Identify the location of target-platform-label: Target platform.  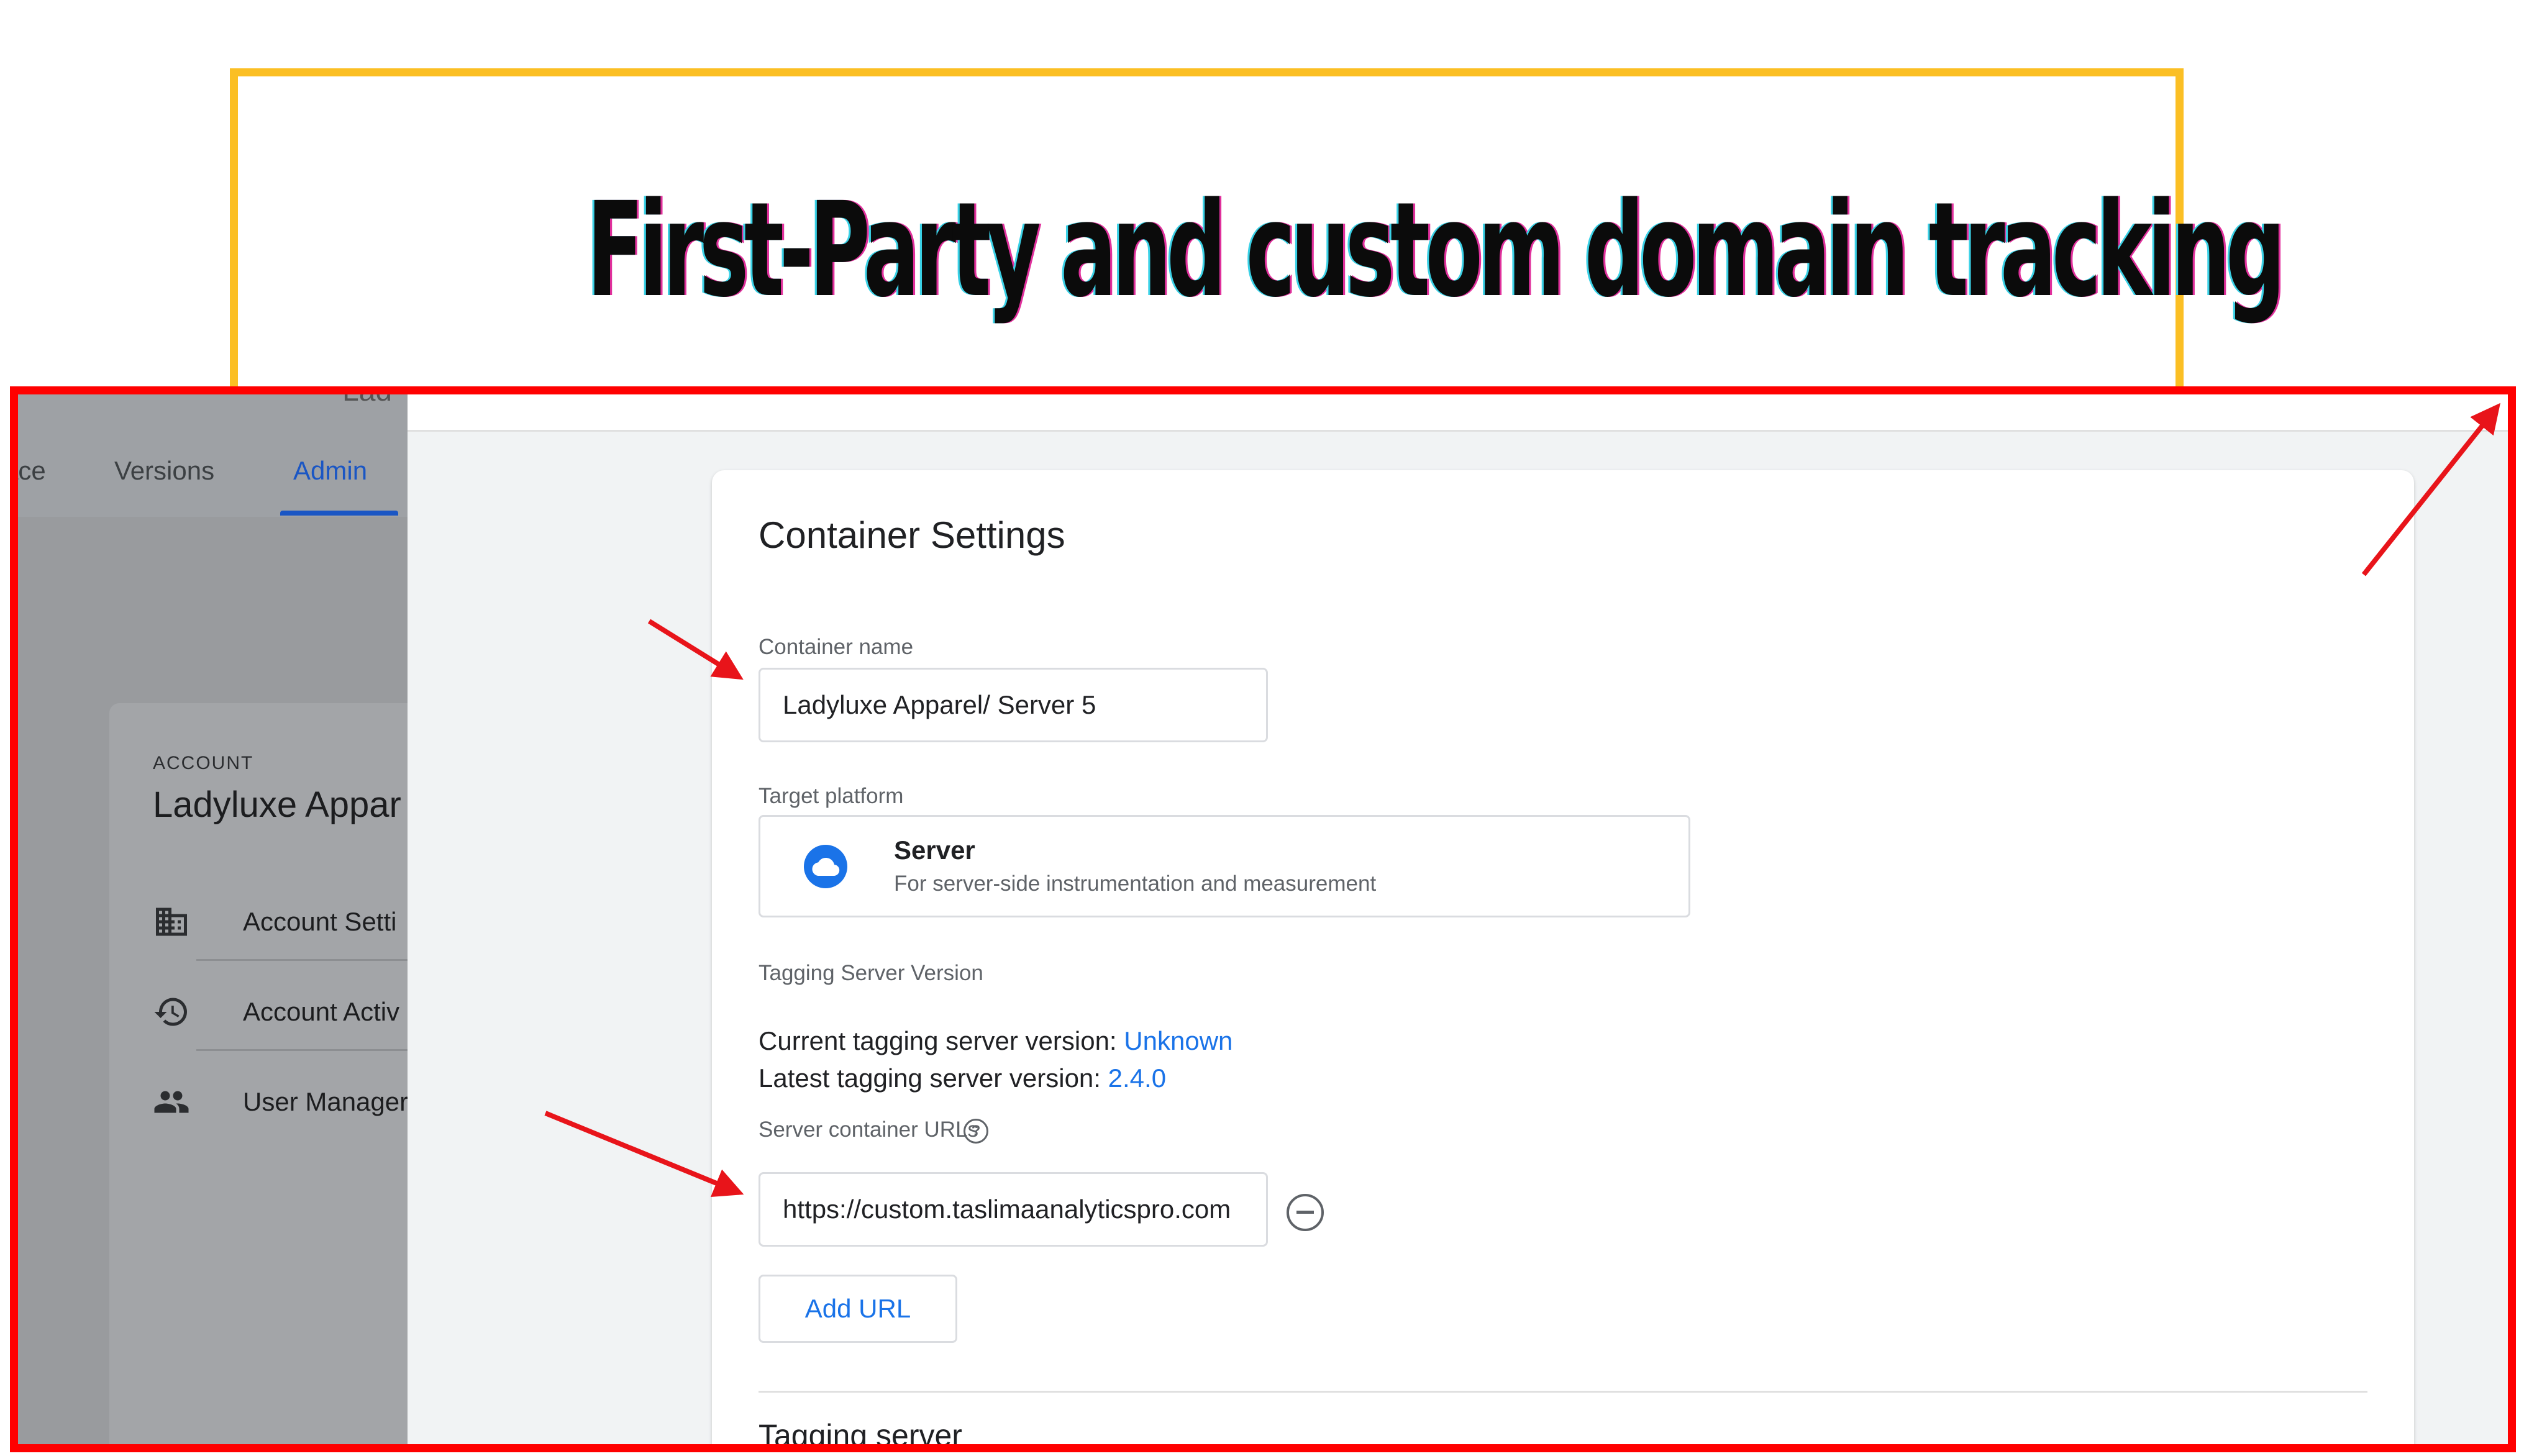
(832, 796).